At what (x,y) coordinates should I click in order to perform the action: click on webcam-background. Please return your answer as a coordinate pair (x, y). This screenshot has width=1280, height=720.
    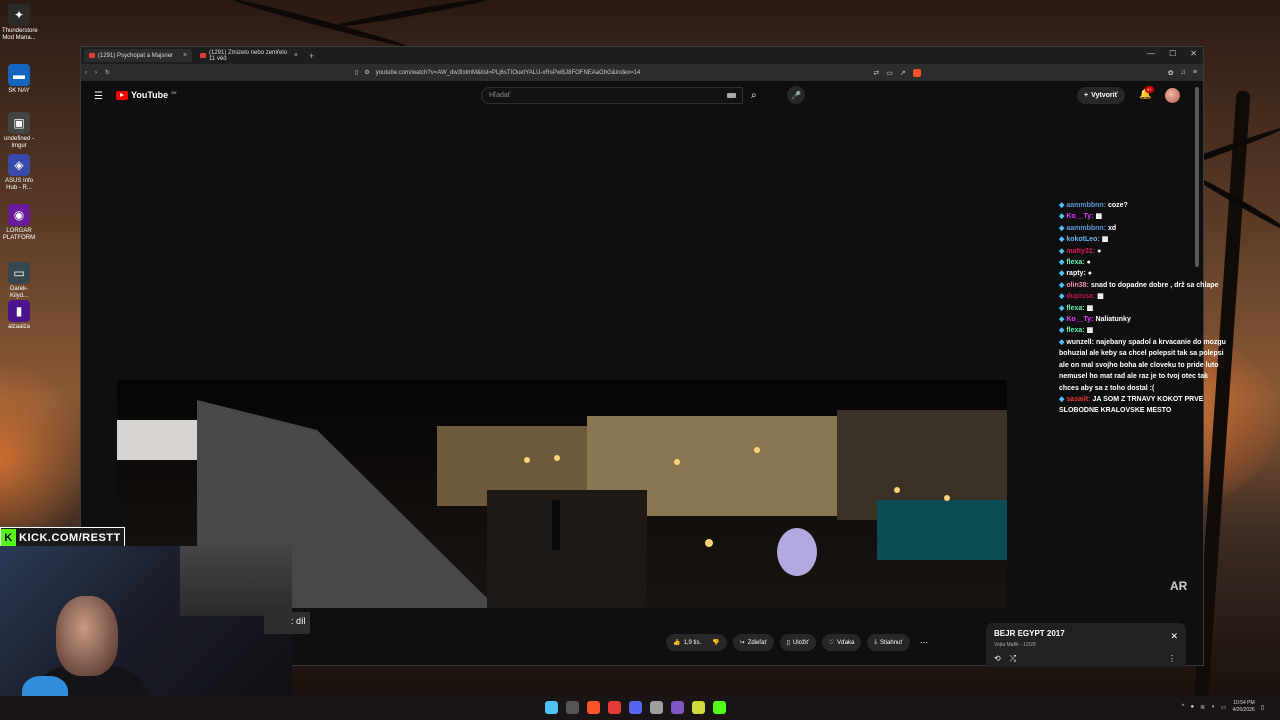
    Looking at the image, I should click on (236, 581).